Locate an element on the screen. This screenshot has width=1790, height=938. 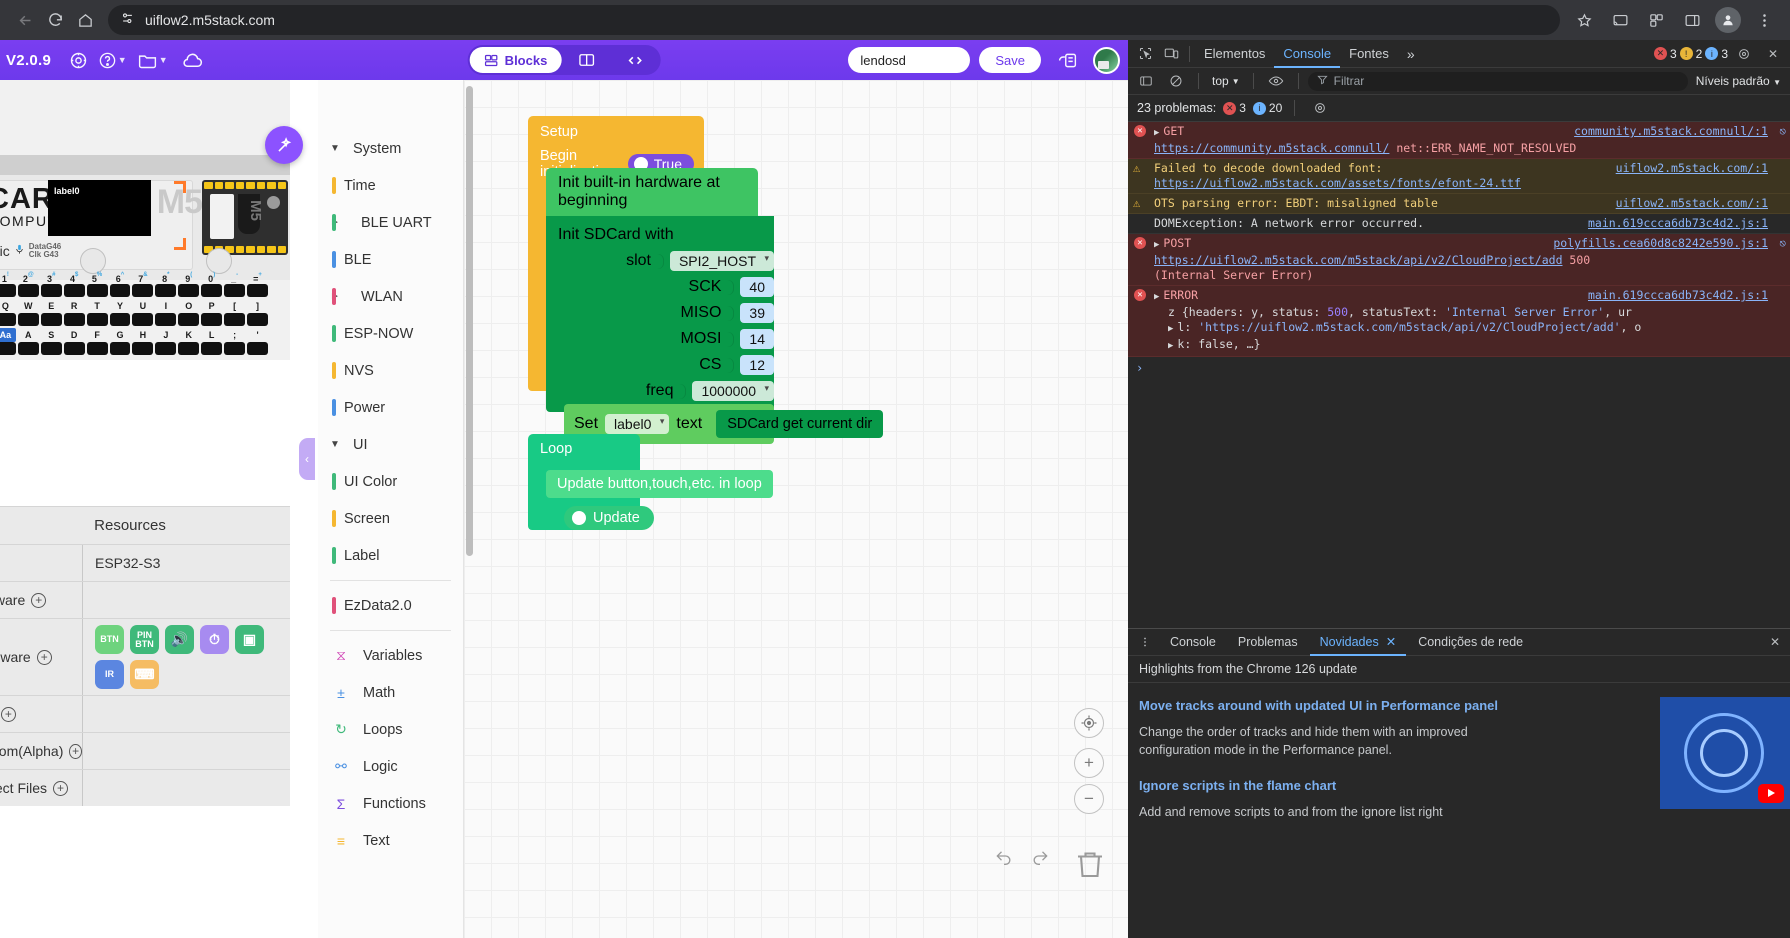
trash-icon is located at coordinates (1091, 865).